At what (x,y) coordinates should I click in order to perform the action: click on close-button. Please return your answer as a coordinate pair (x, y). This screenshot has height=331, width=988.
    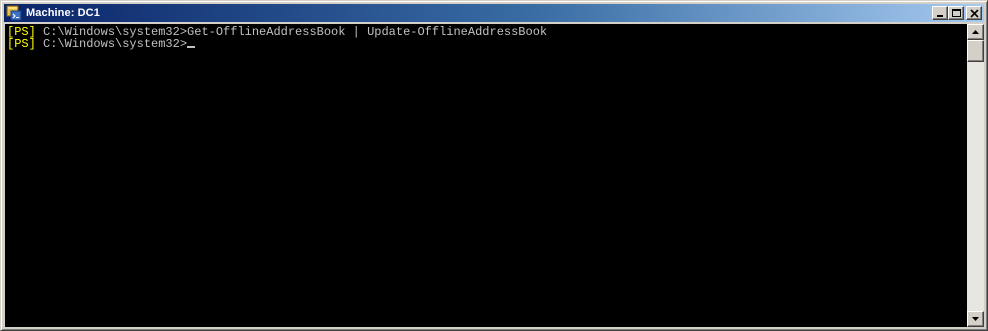
    Looking at the image, I should click on (974, 13).